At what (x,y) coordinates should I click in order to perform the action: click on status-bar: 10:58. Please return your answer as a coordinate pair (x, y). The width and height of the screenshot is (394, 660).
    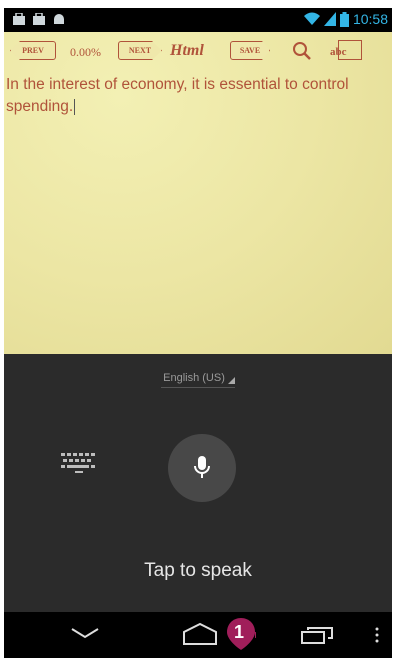
    Looking at the image, I should click on (198, 20).